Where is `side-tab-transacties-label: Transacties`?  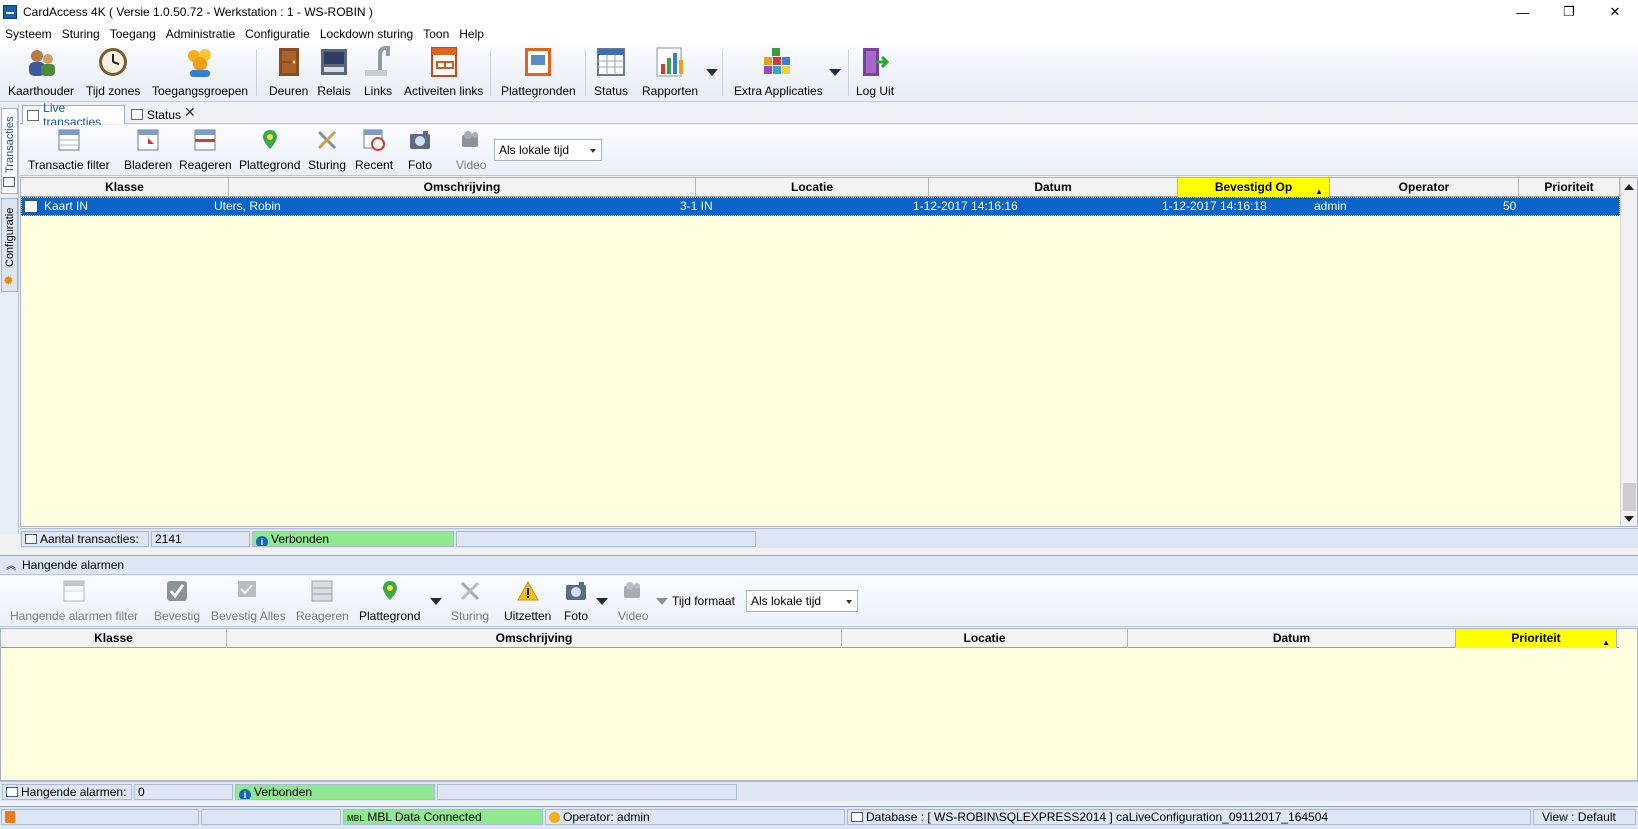 side-tab-transacties-label: Transacties is located at coordinates (10, 144).